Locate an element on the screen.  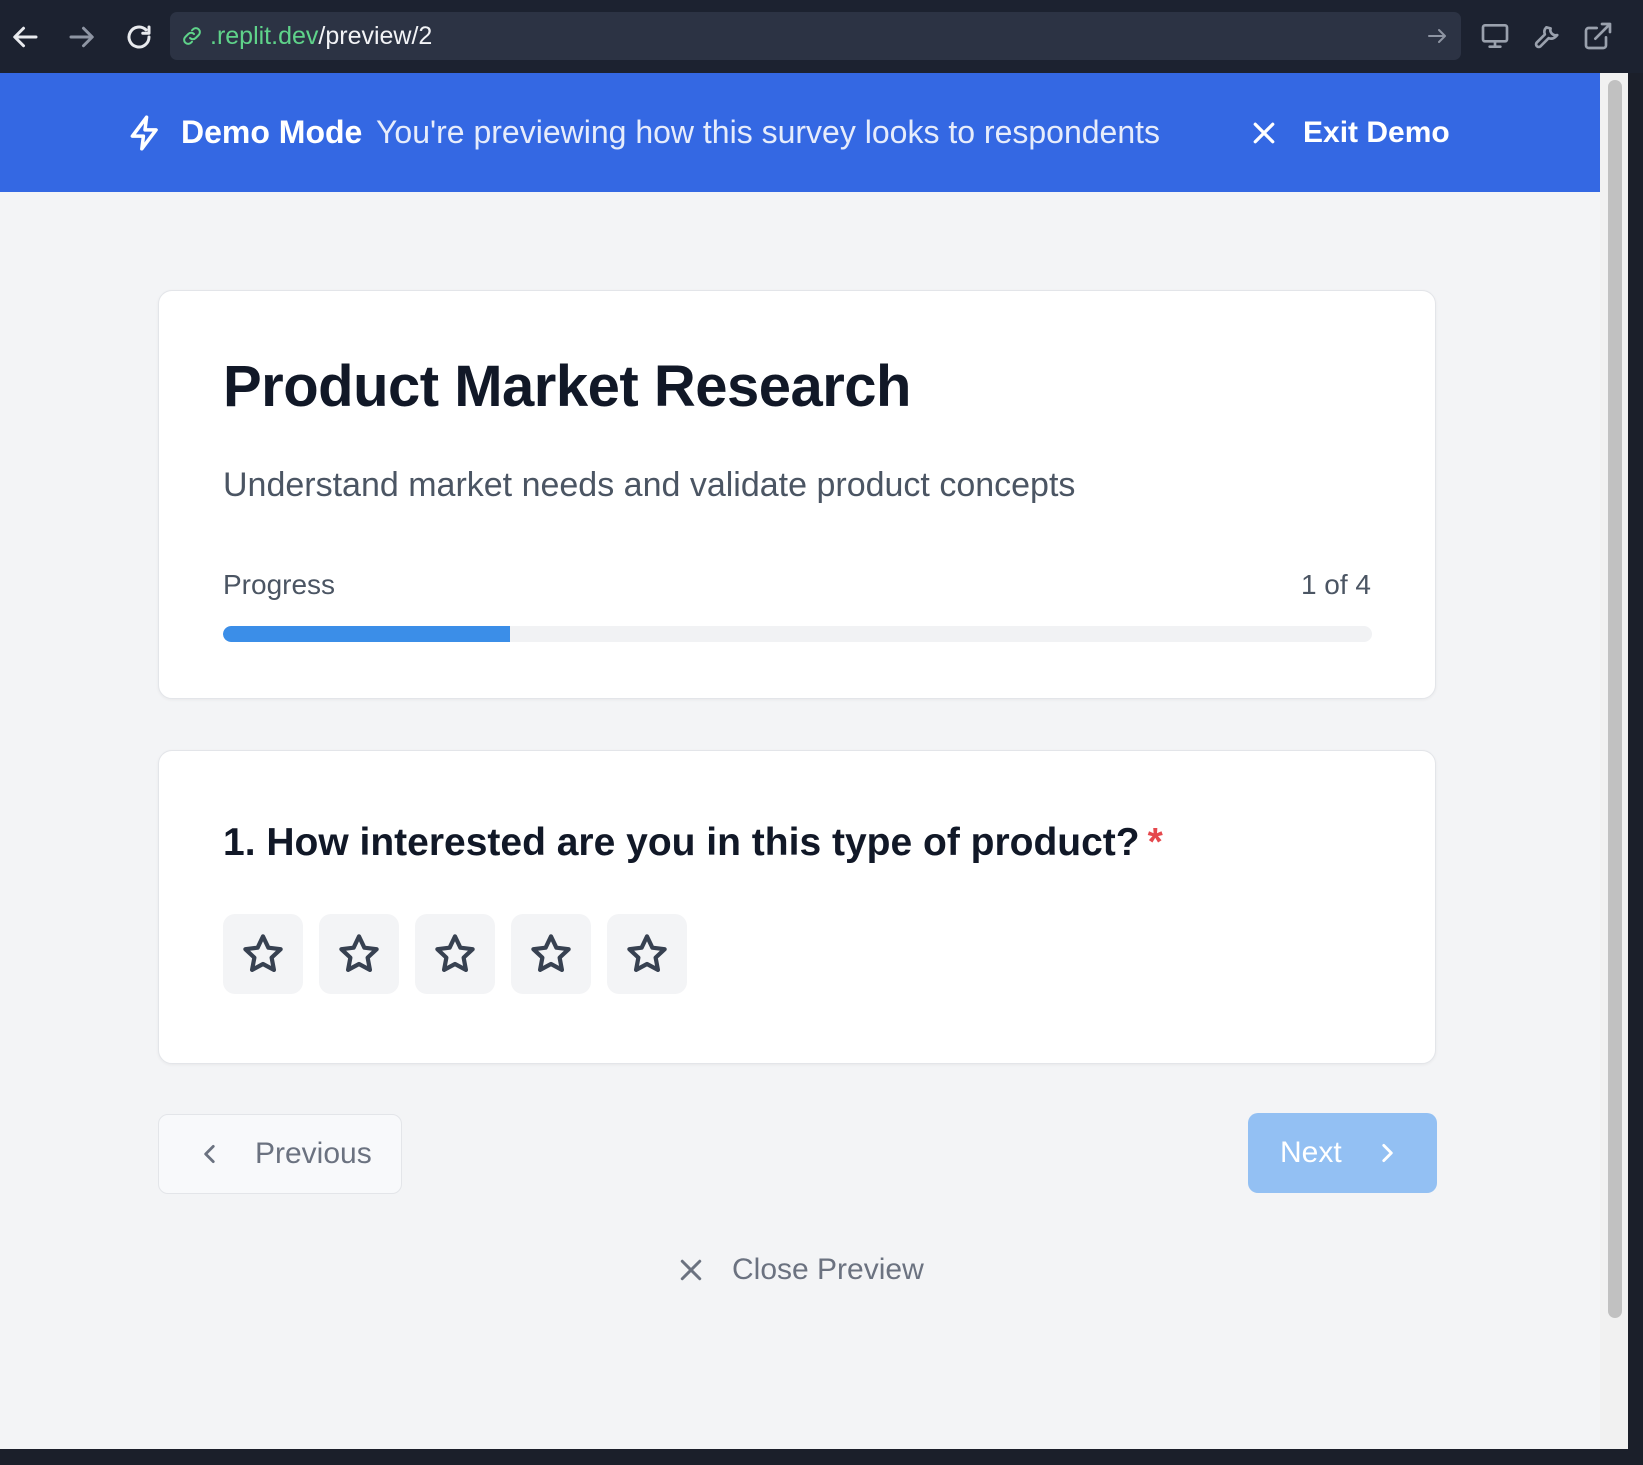
progress-bar-fill is located at coordinates (367, 634).